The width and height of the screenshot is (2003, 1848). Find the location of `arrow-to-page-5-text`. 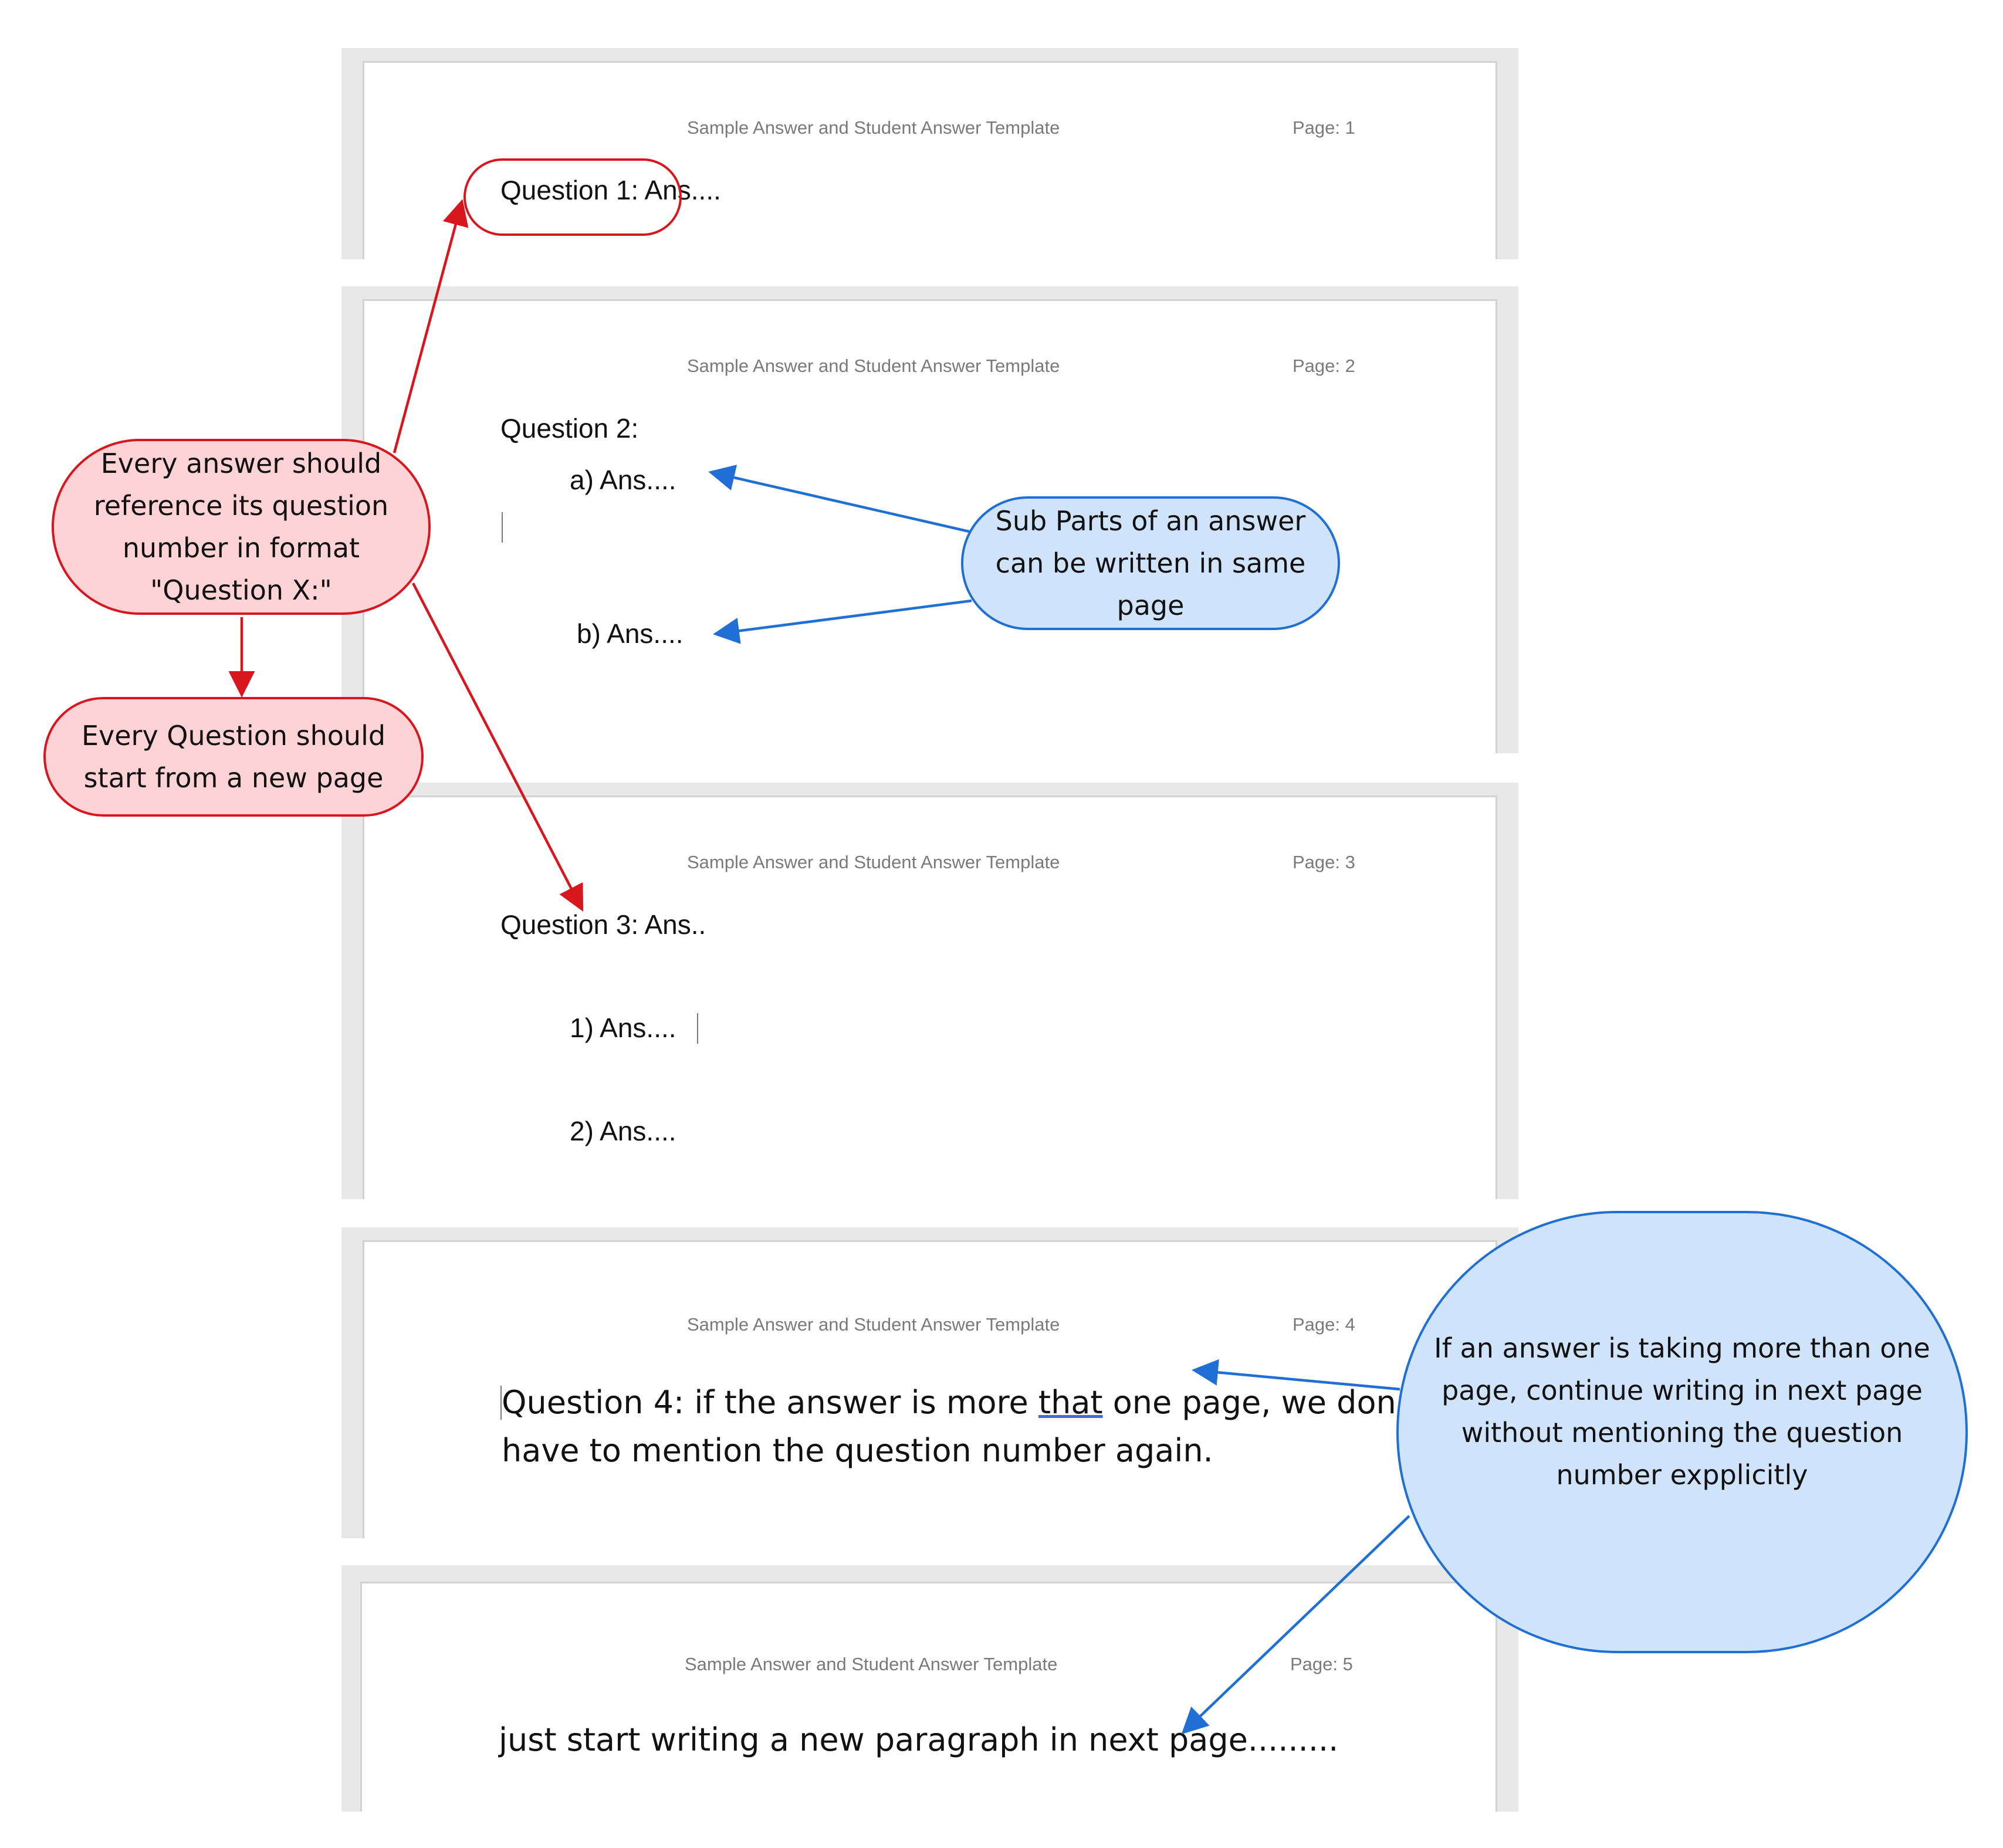

arrow-to-page-5-text is located at coordinates (1295, 1625).